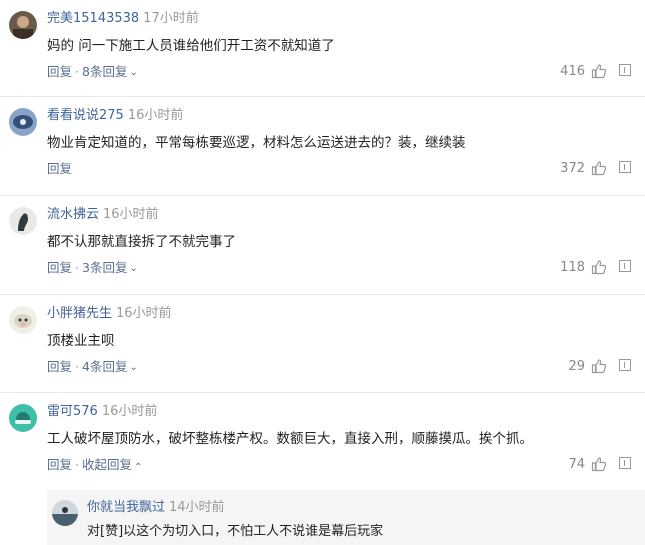 The image size is (645, 545). Describe the element at coordinates (104, 267) in the screenshot. I see `view-replies-button: 3条回复` at that location.